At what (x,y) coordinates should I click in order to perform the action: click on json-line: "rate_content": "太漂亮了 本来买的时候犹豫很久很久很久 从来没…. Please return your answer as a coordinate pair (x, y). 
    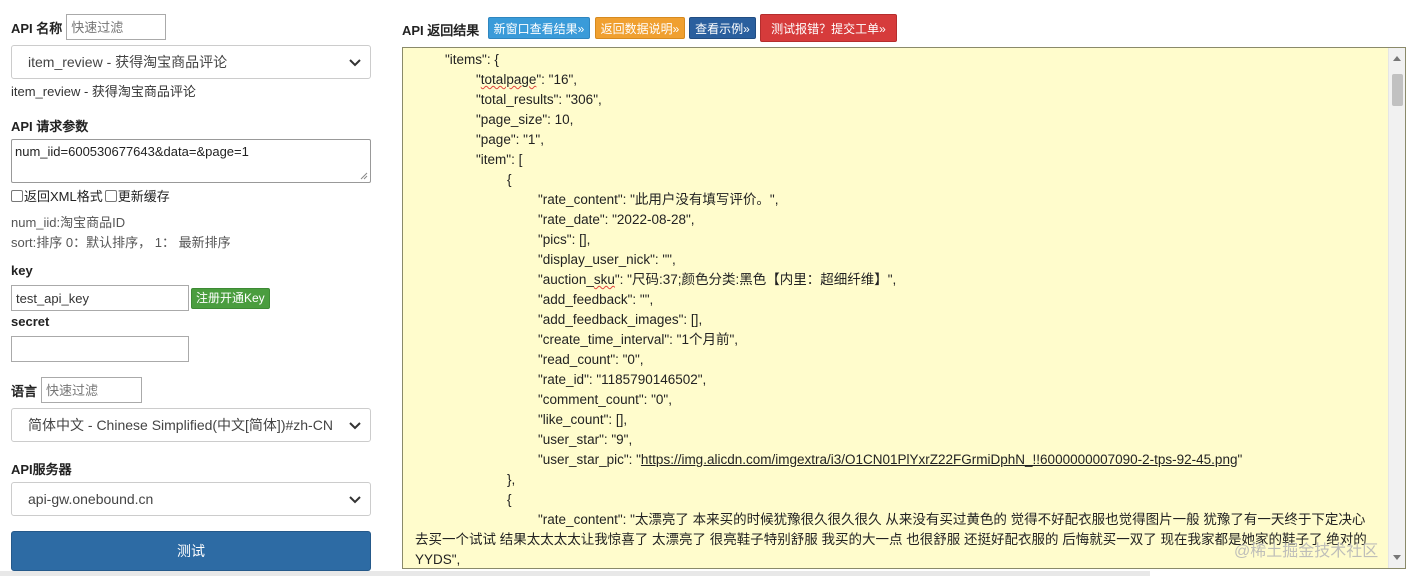
    Looking at the image, I should click on (891, 539).